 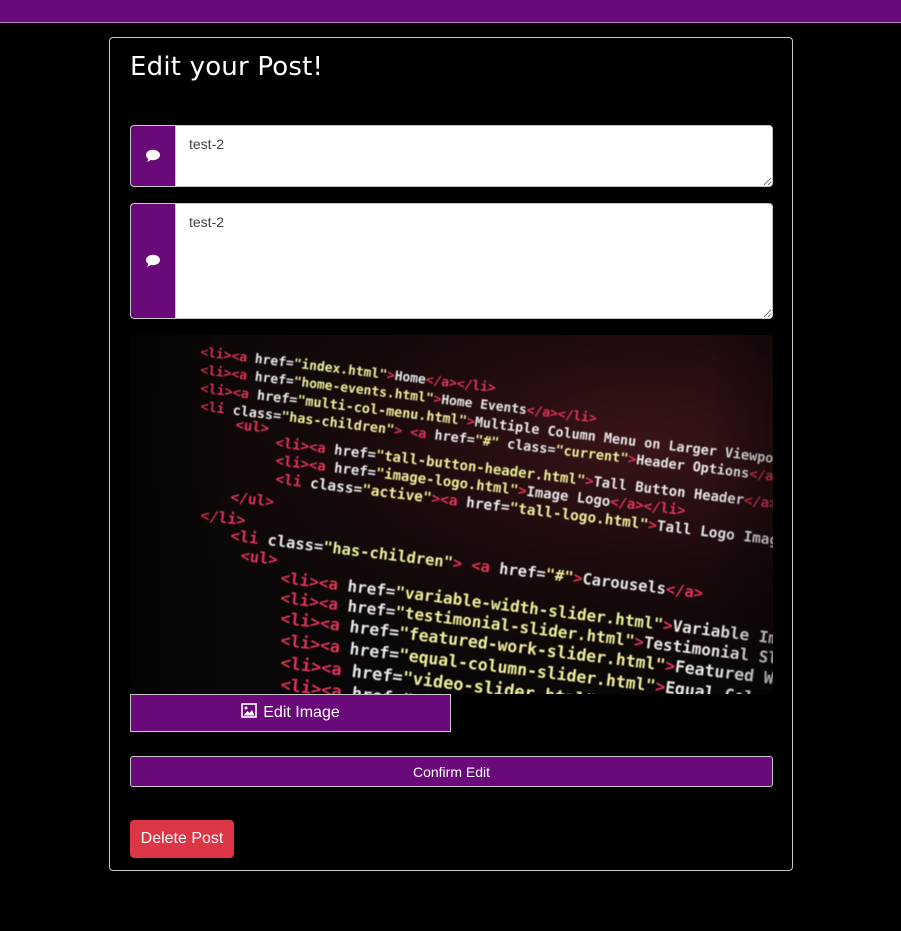 What do you see at coordinates (227, 67) in the screenshot?
I see `page-title: Edit your Post!` at bounding box center [227, 67].